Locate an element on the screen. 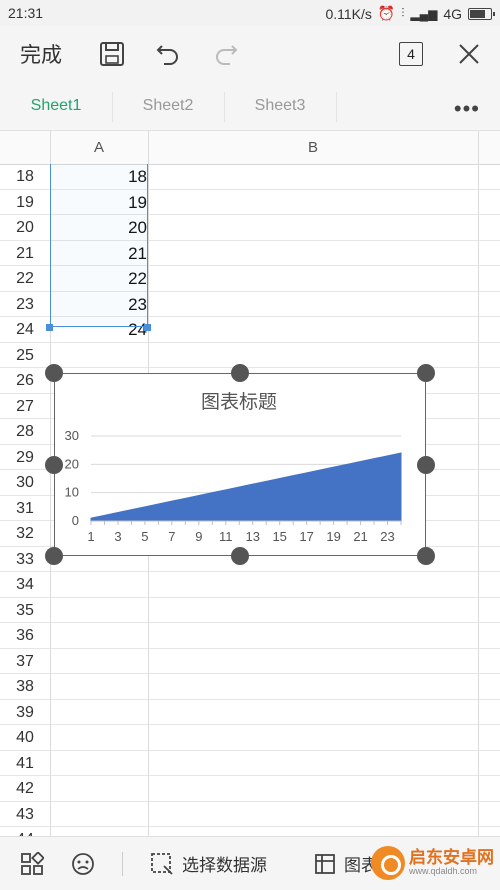  row-number: 18 is located at coordinates (25, 176).